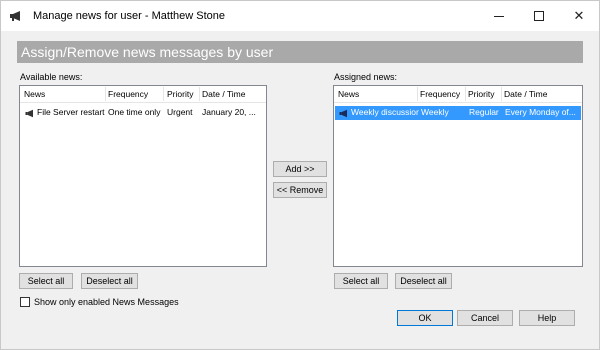 The image size is (600, 350). Describe the element at coordinates (25, 302) in the screenshot. I see `show-enabled-only-checkbox` at that location.